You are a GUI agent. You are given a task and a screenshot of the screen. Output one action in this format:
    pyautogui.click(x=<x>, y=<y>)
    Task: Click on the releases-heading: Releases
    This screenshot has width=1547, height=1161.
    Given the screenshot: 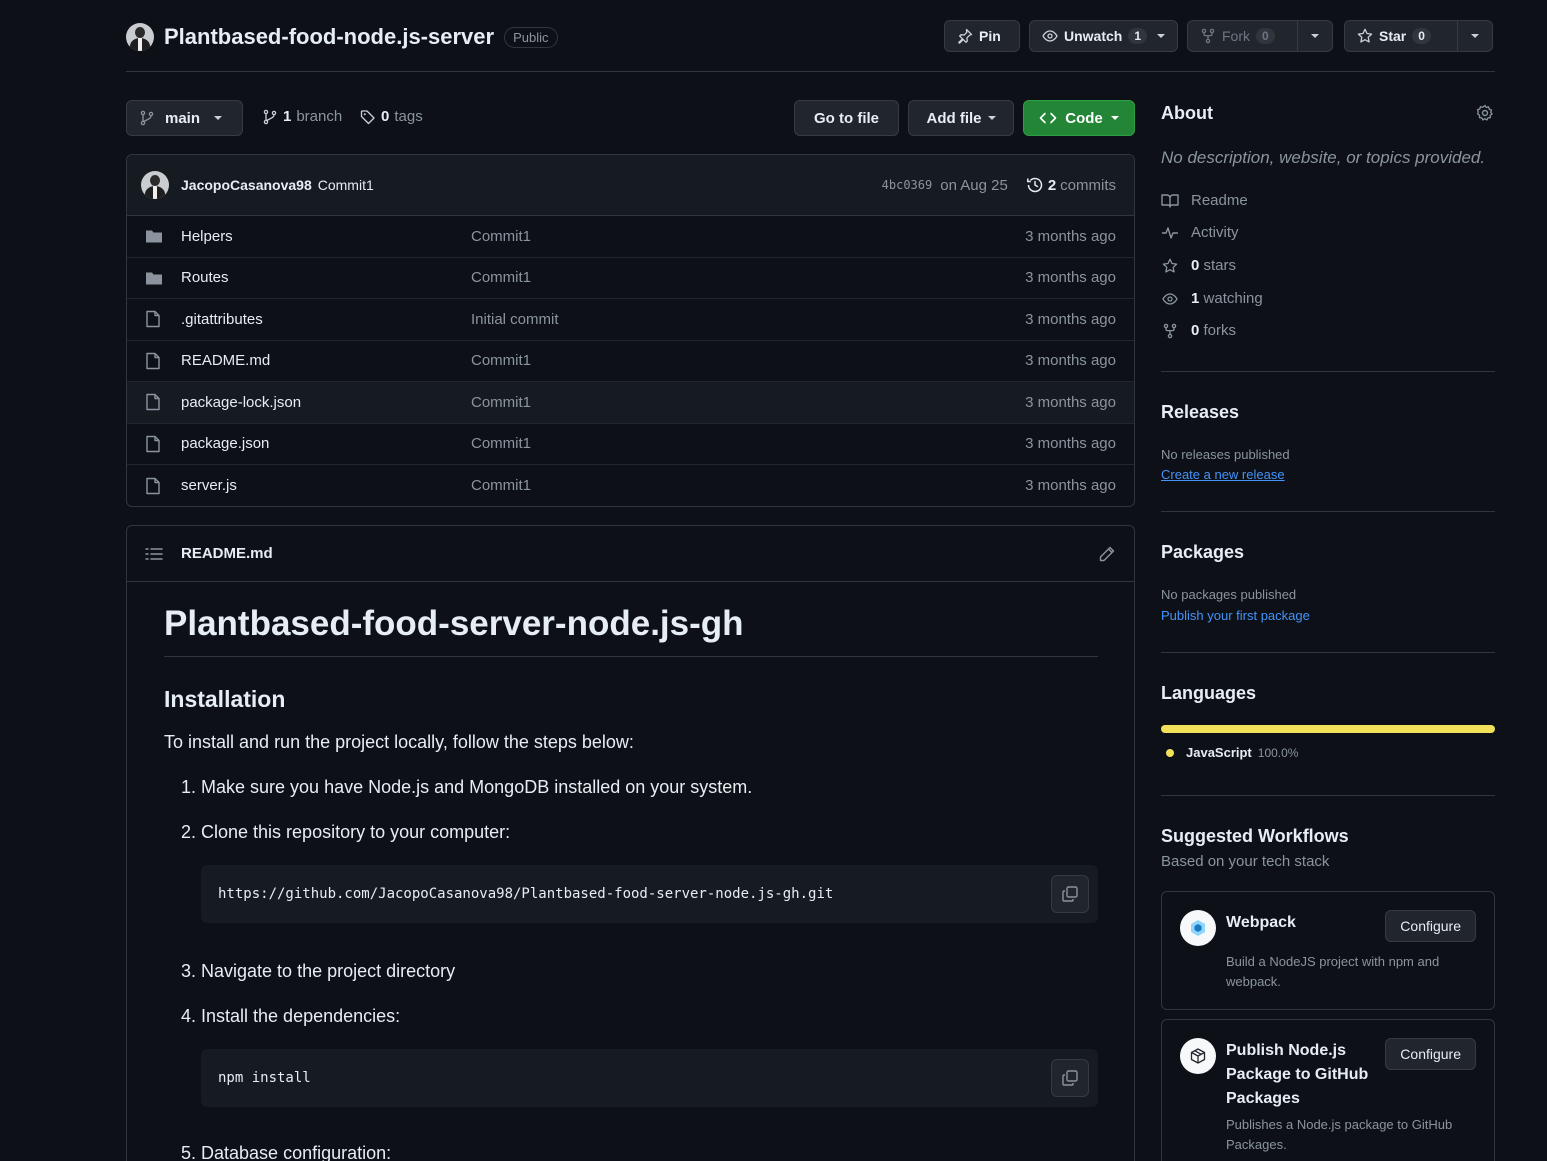 What is the action you would take?
    pyautogui.click(x=1328, y=412)
    